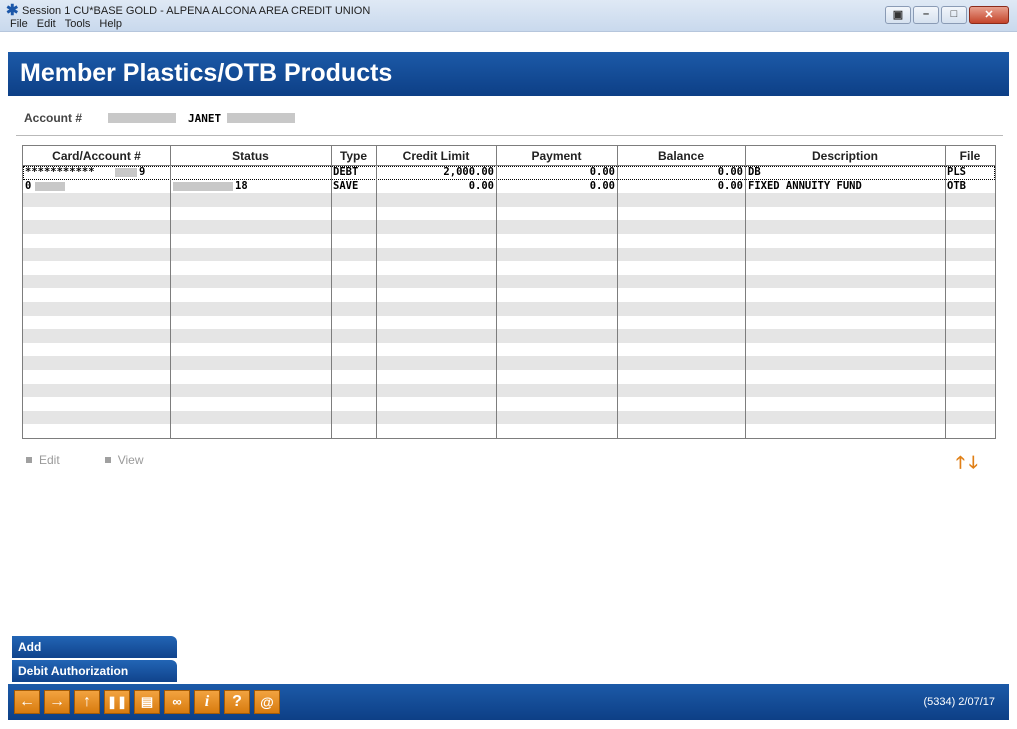 The height and width of the screenshot is (729, 1017). I want to click on cell-card-suffix: 9, so click(142, 172).